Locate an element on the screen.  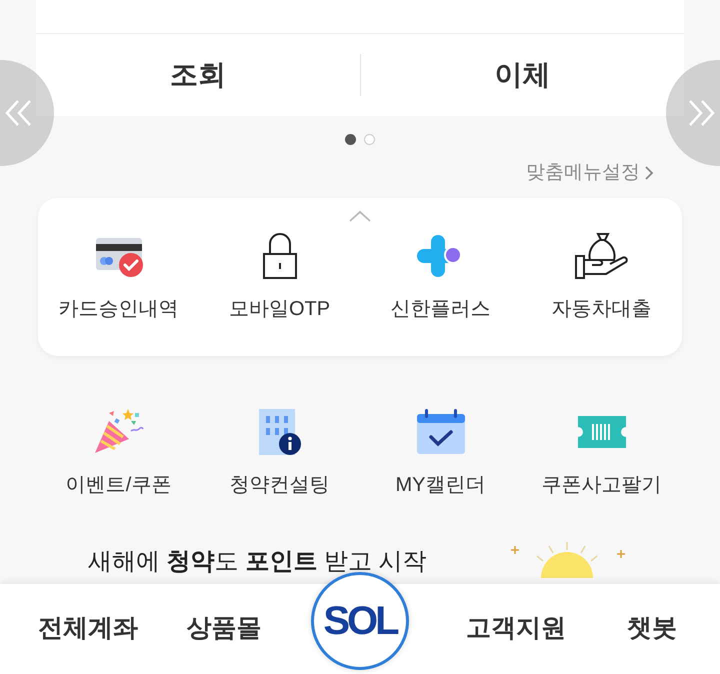
calendar-check-icon is located at coordinates (440, 432).